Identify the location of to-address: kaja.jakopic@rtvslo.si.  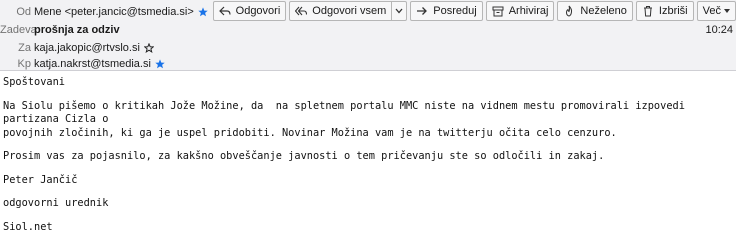
(94, 48).